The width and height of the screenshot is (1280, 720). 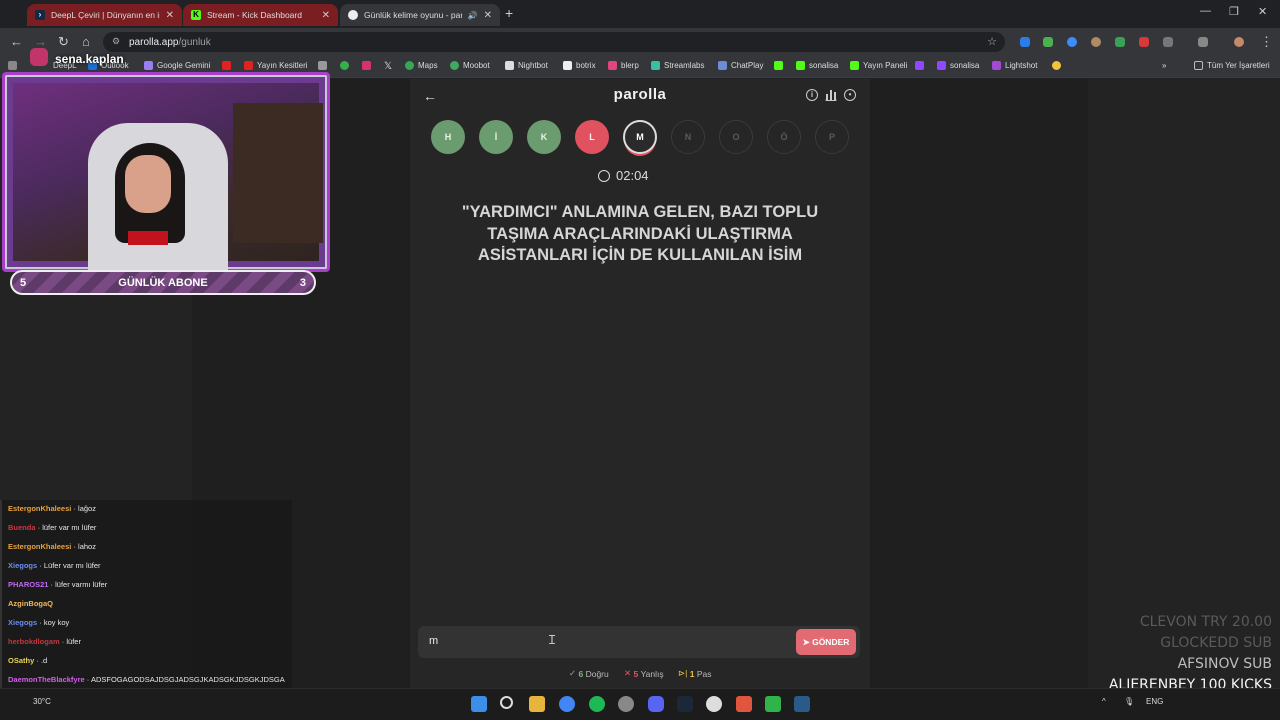 I want to click on reload-icon: ↻, so click(x=63, y=42).